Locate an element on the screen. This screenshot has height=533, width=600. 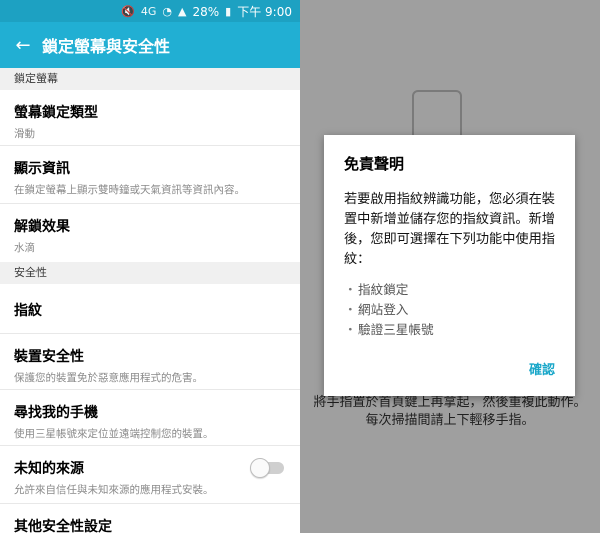
item-subtitle: 使用三星帳號來定位並遠端控制您的裝置。 is located at coordinates (114, 434).